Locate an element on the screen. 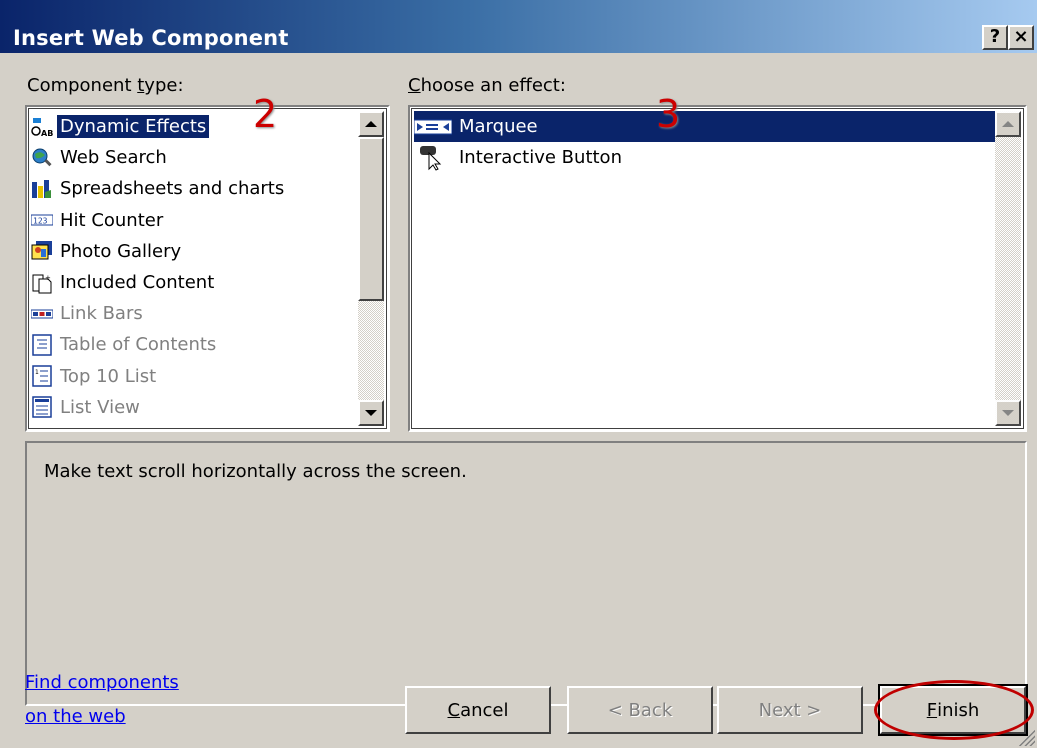  next-button: Next > is located at coordinates (790, 710).